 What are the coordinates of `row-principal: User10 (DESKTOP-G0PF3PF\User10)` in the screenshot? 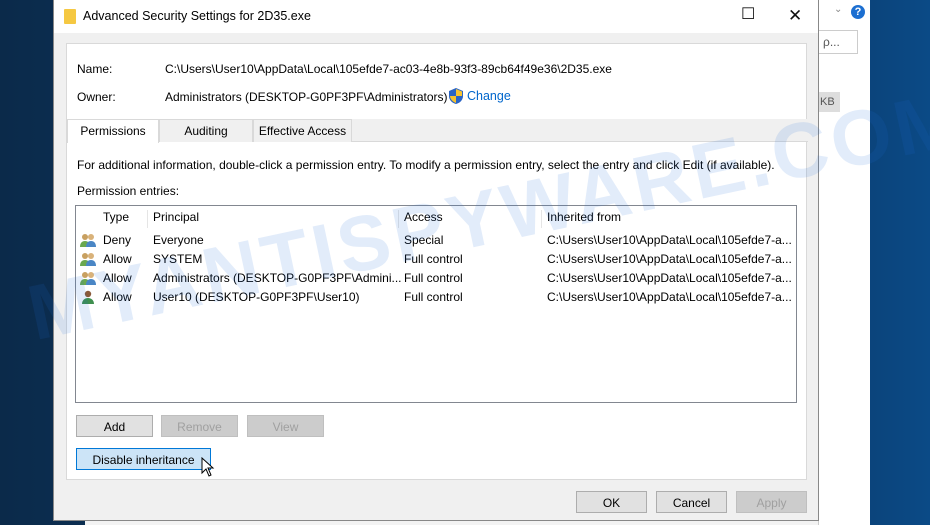 It's located at (256, 297).